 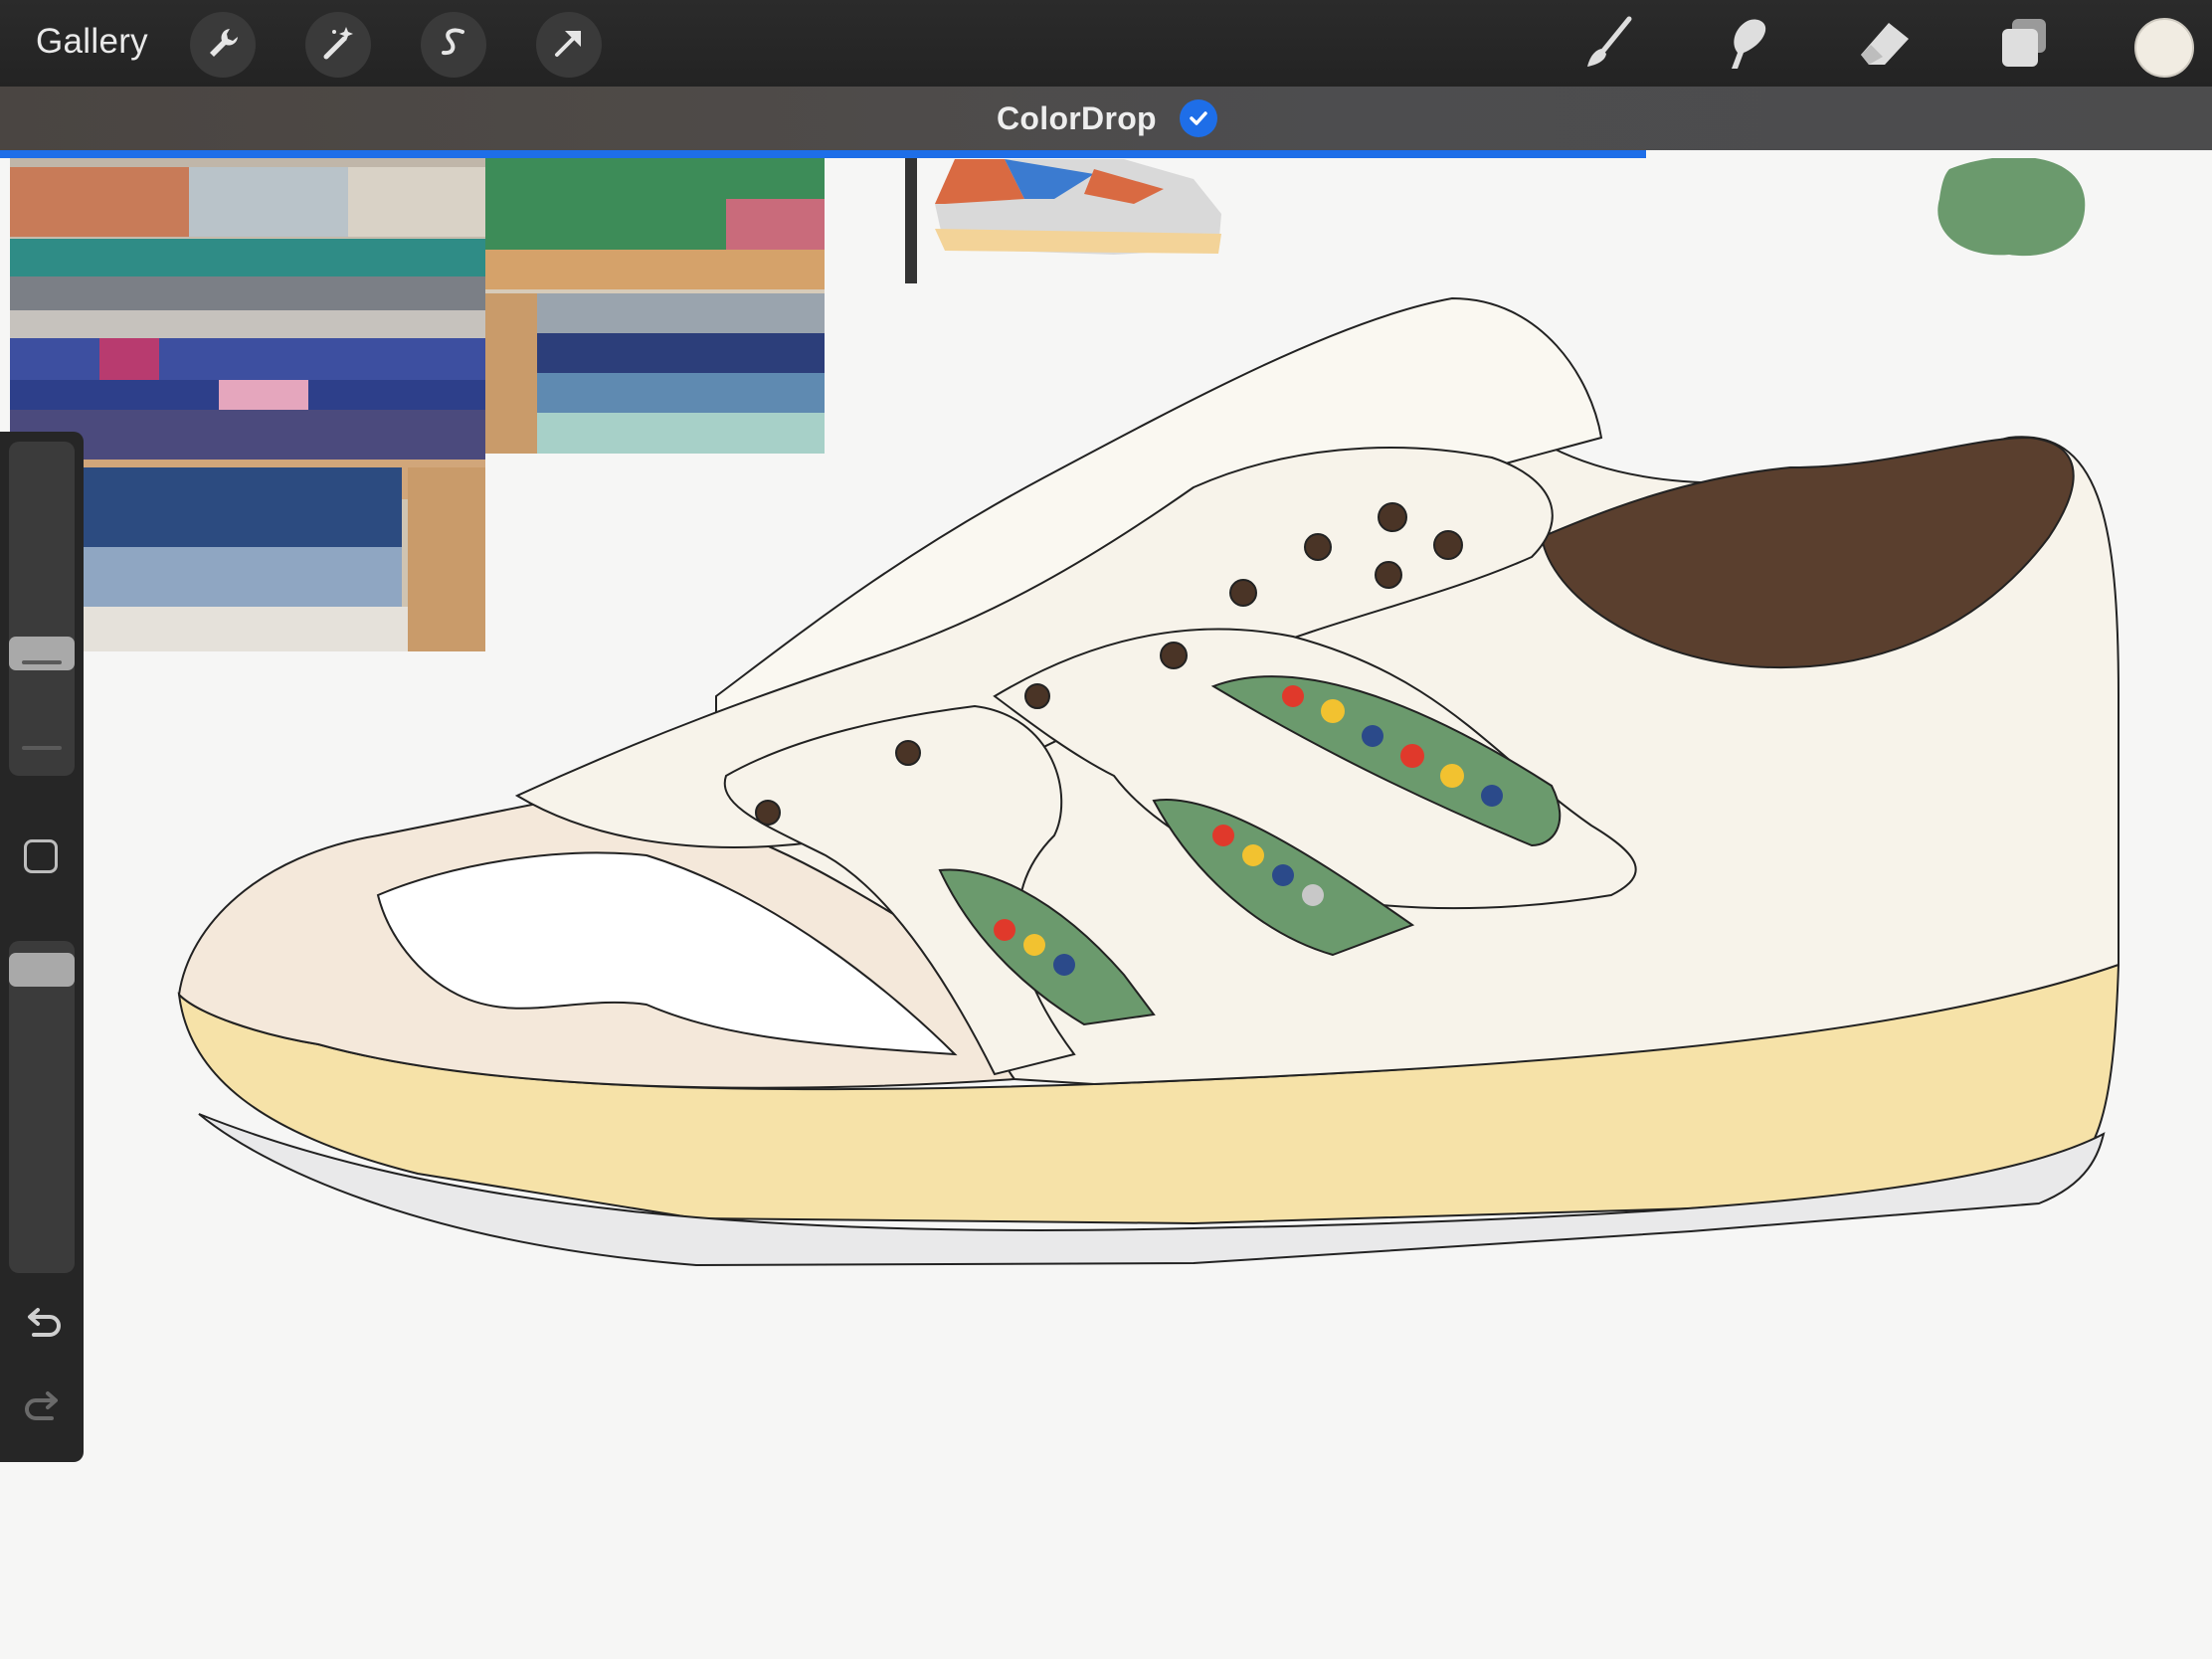 I want to click on brush-size-slider, so click(x=42, y=609).